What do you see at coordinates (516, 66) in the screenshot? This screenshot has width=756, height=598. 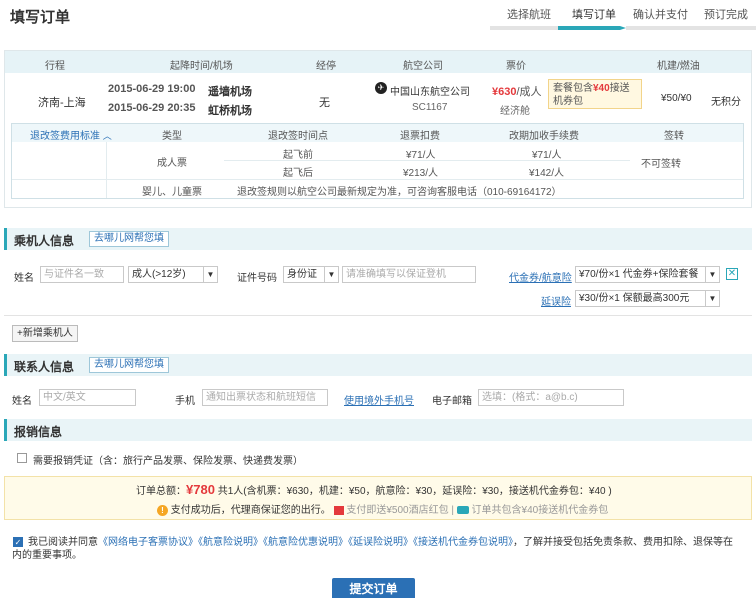 I see `col-price: 票价` at bounding box center [516, 66].